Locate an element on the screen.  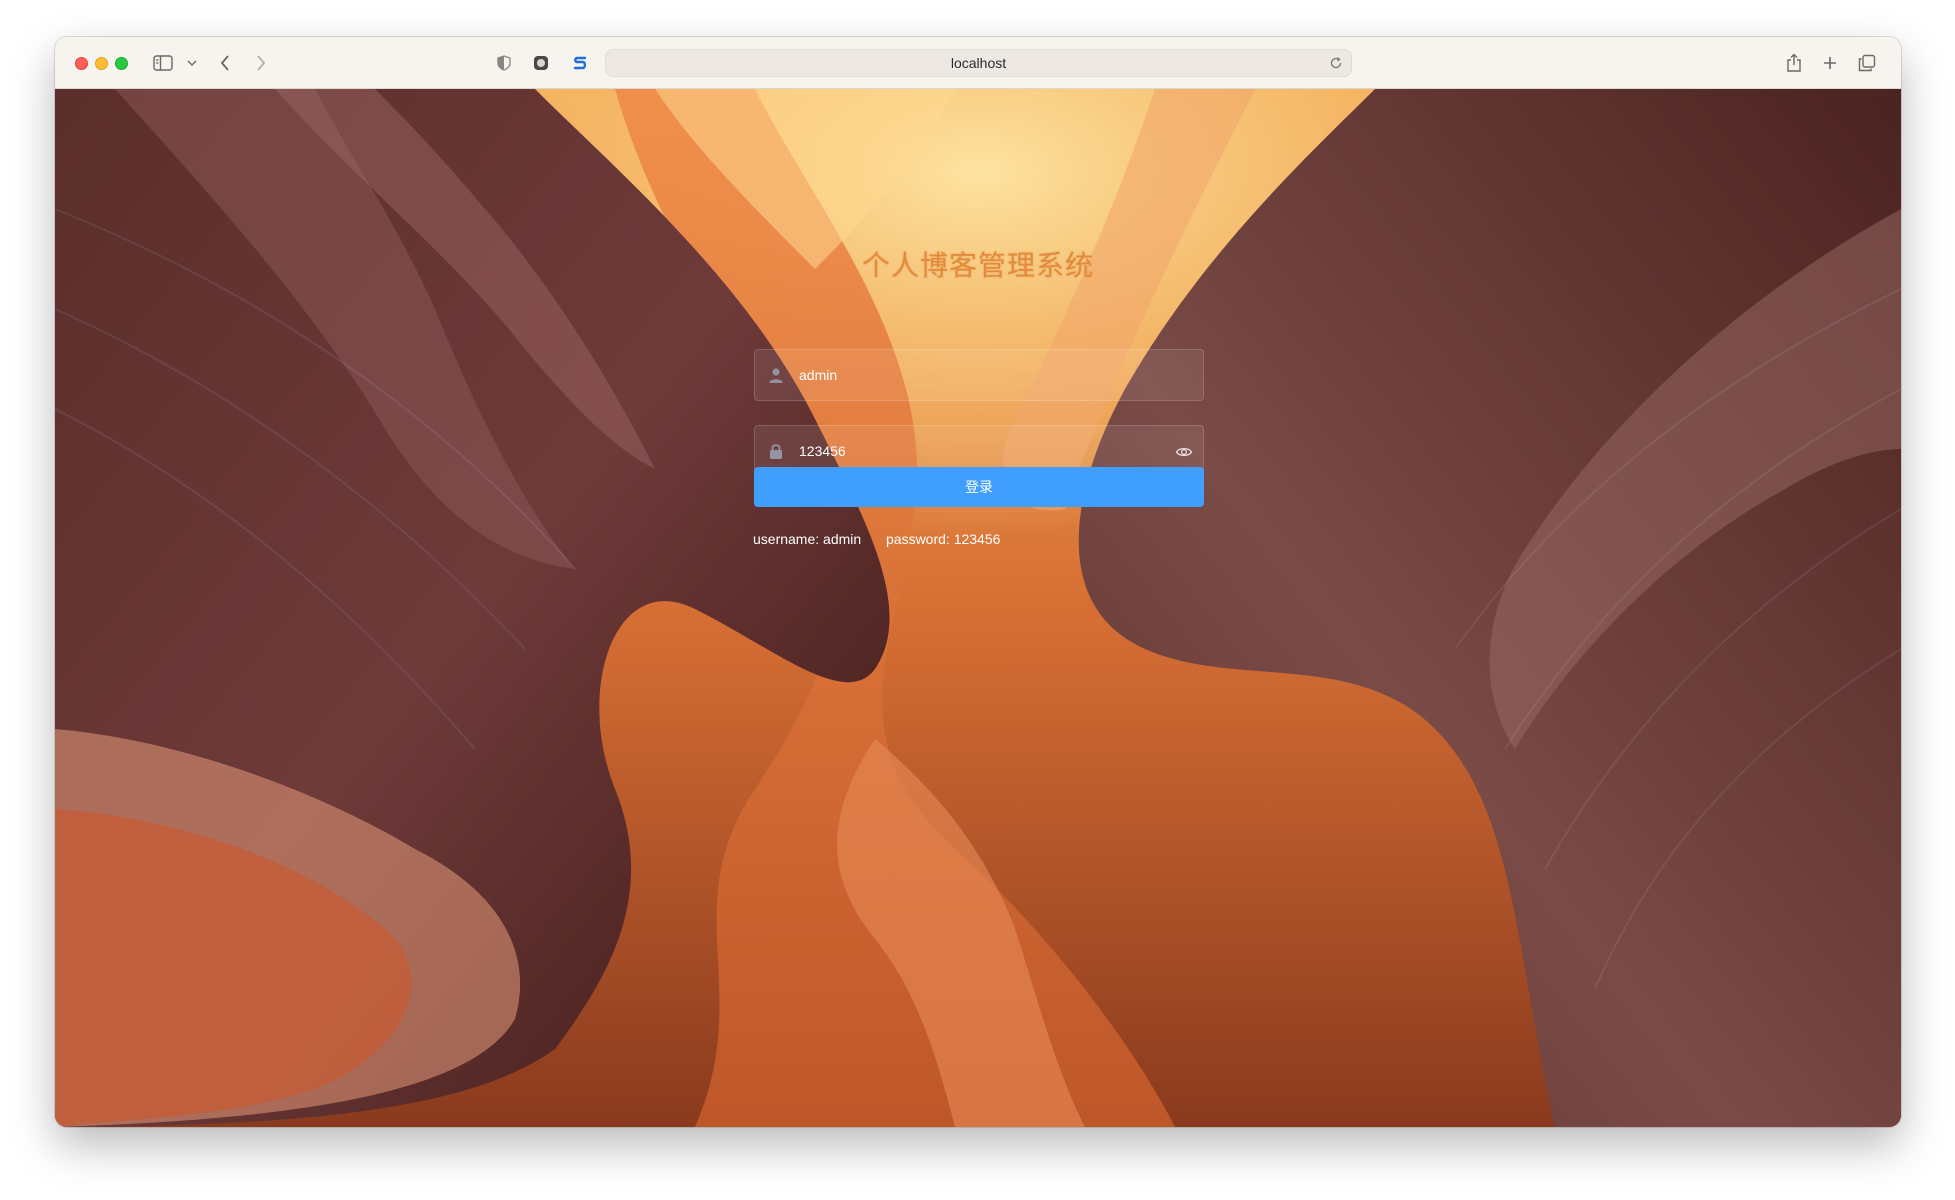
forward-icon is located at coordinates (261, 63).